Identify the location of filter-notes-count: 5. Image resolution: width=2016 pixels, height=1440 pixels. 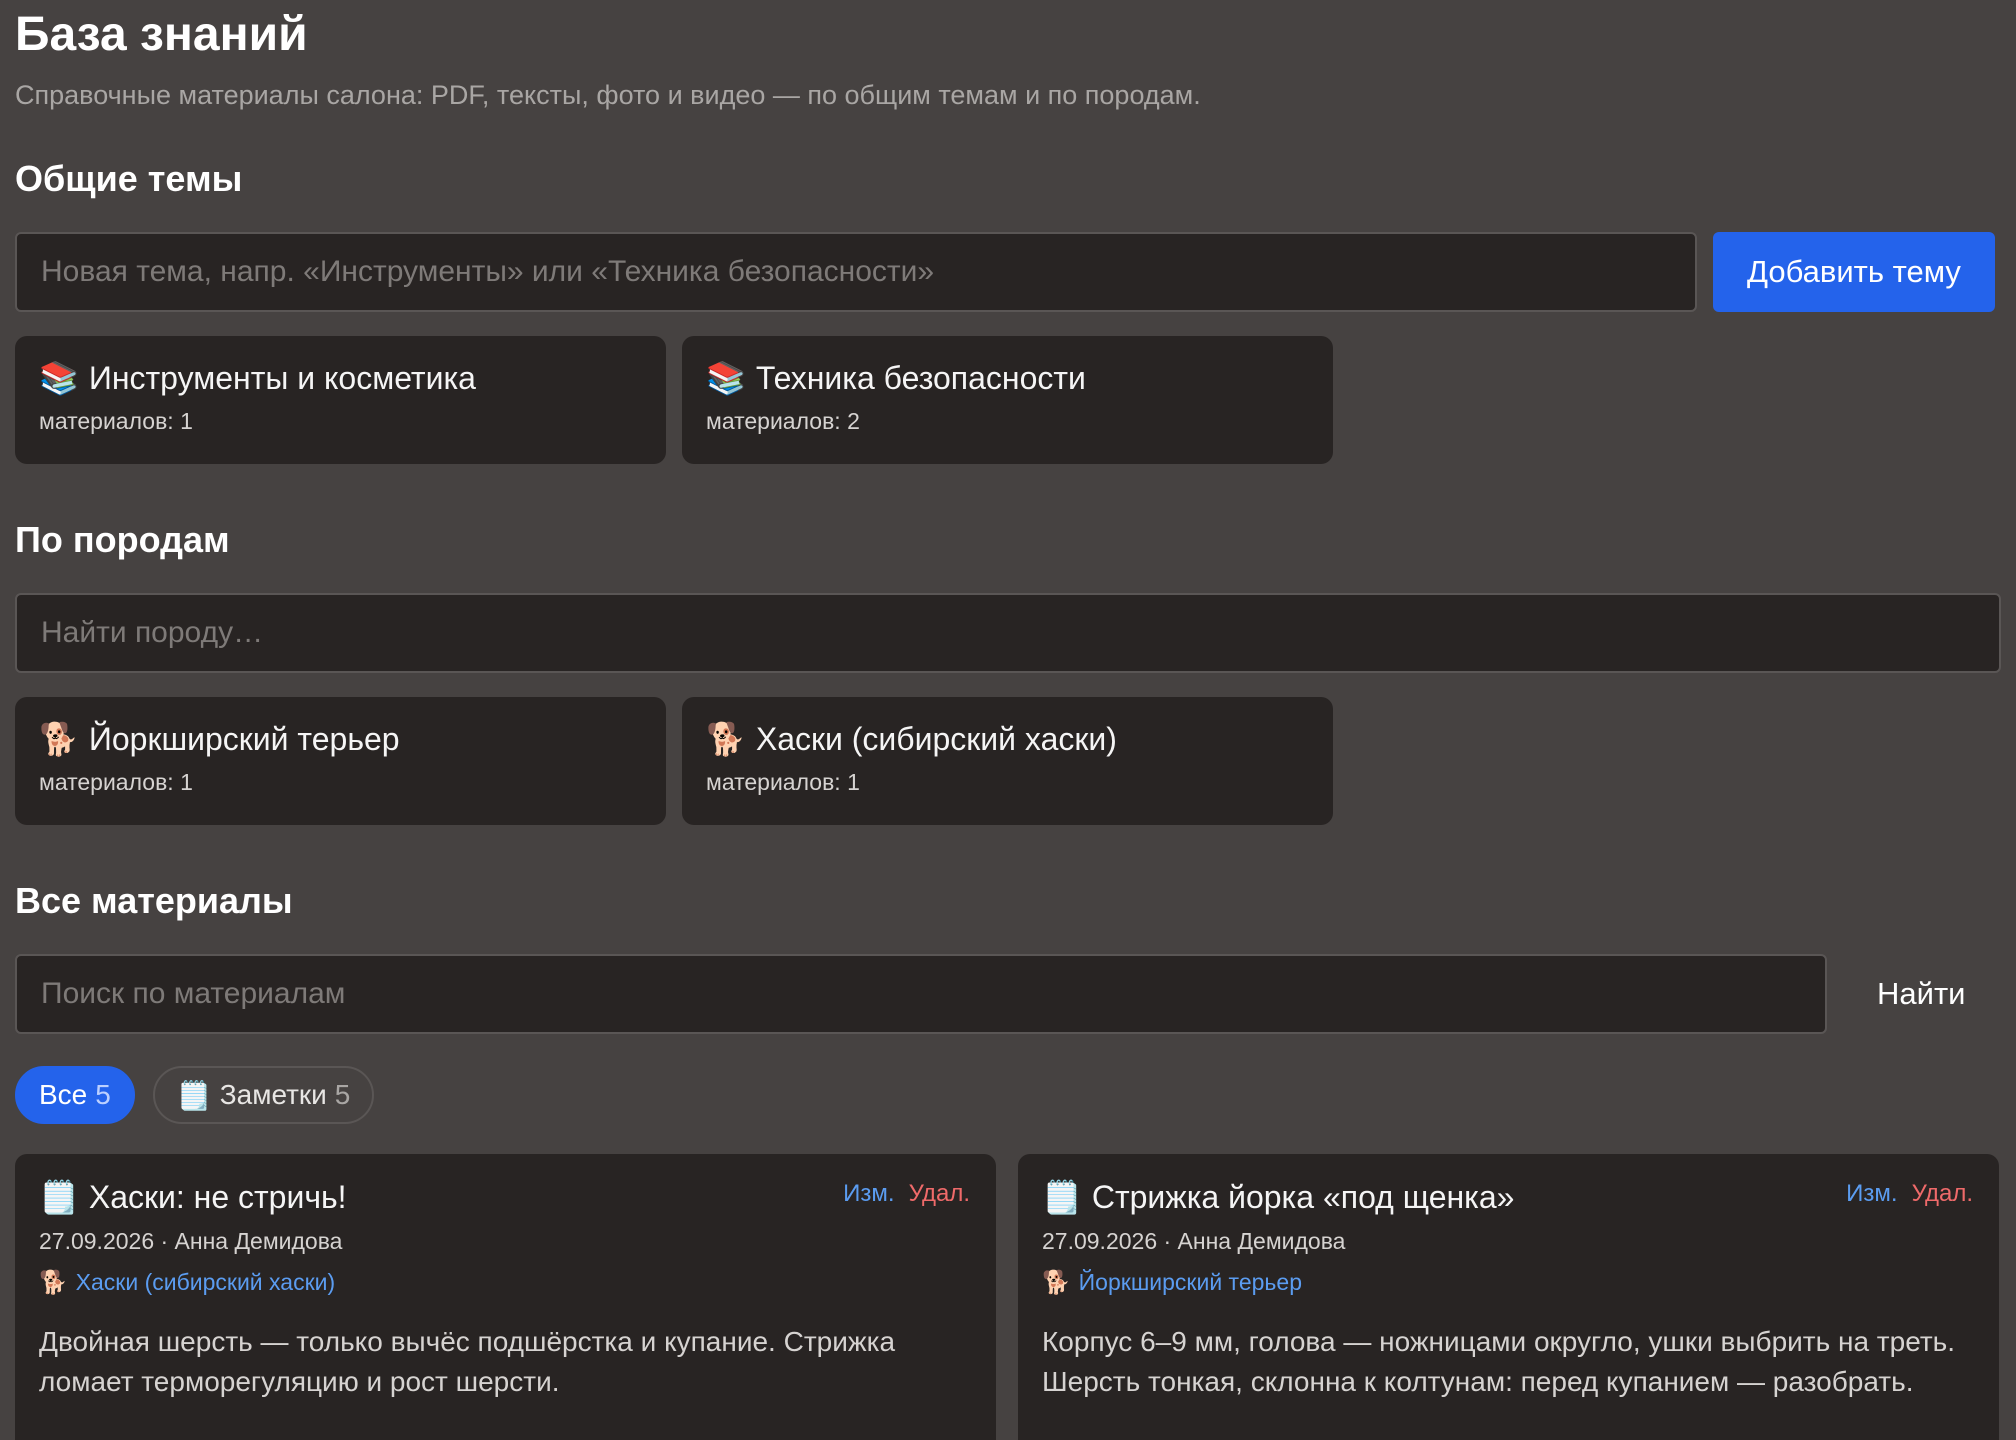
(342, 1094).